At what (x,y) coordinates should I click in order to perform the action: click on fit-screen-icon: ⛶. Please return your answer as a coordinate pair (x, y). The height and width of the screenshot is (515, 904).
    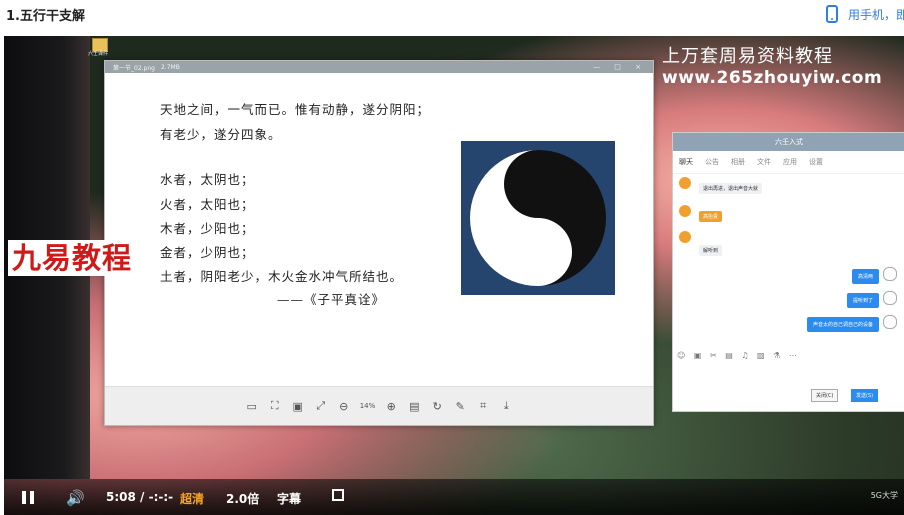
    Looking at the image, I should click on (275, 406).